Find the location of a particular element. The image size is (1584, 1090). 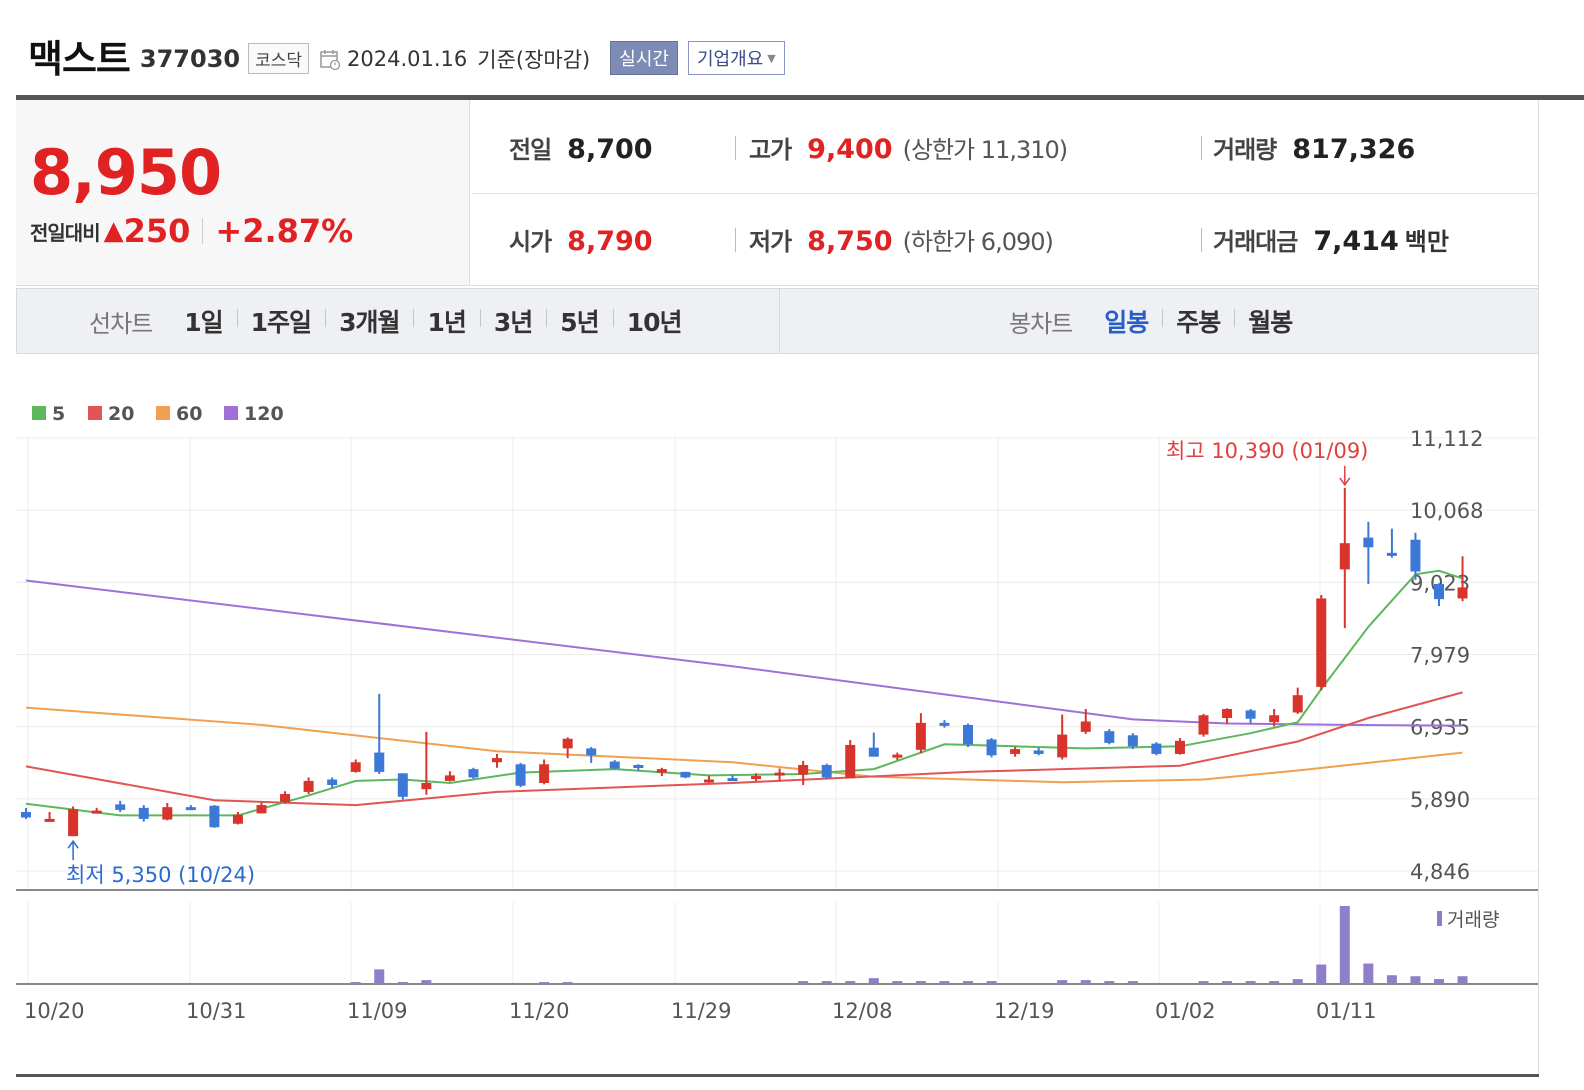

prev-close-cell: 전일 8,700 is located at coordinates (581, 147).